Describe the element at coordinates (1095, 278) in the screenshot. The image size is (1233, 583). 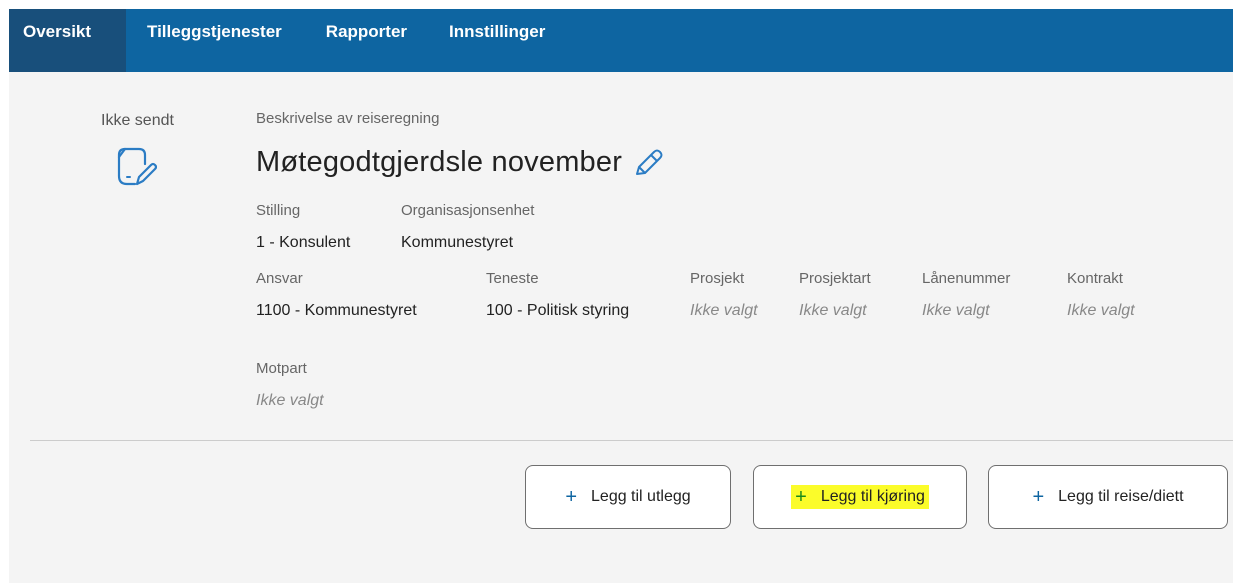
I see `kontrakt-label: Kontrakt` at that location.